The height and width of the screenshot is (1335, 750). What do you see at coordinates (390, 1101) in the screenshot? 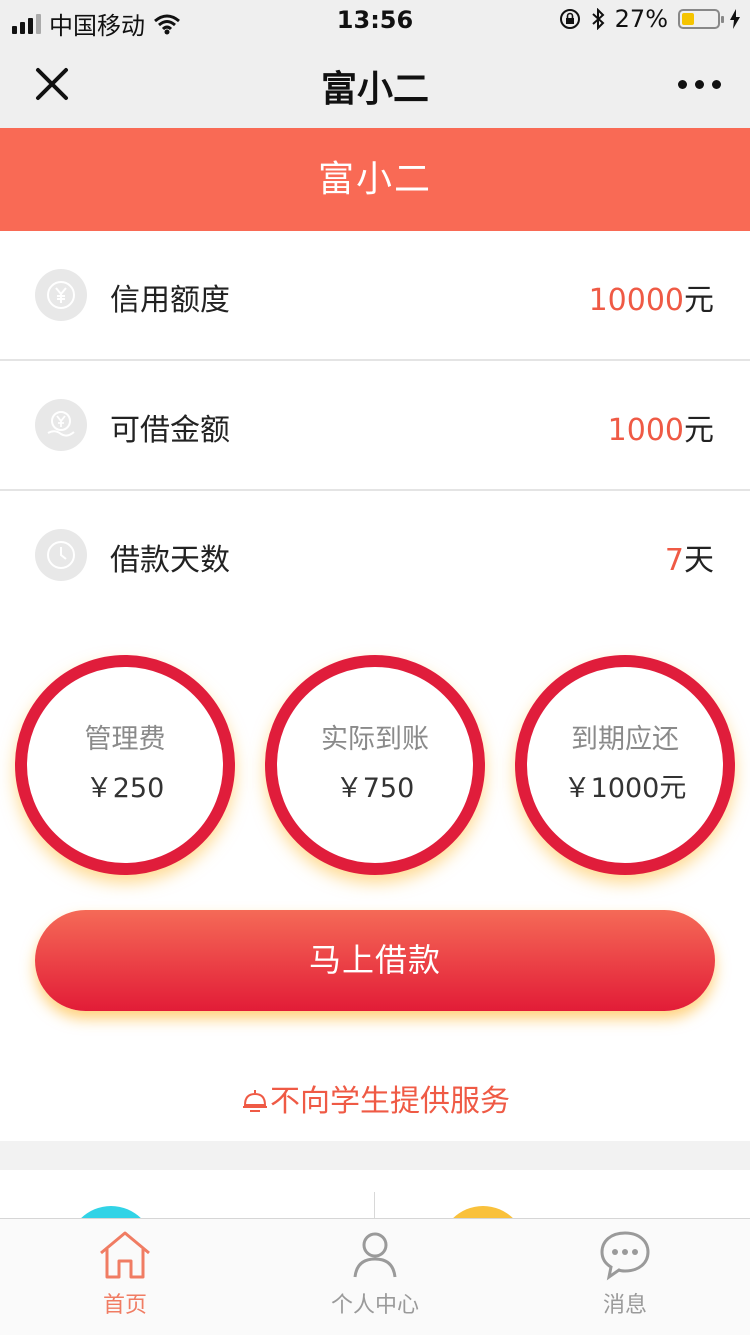
I see `notice-text: 不向学生提供服务` at bounding box center [390, 1101].